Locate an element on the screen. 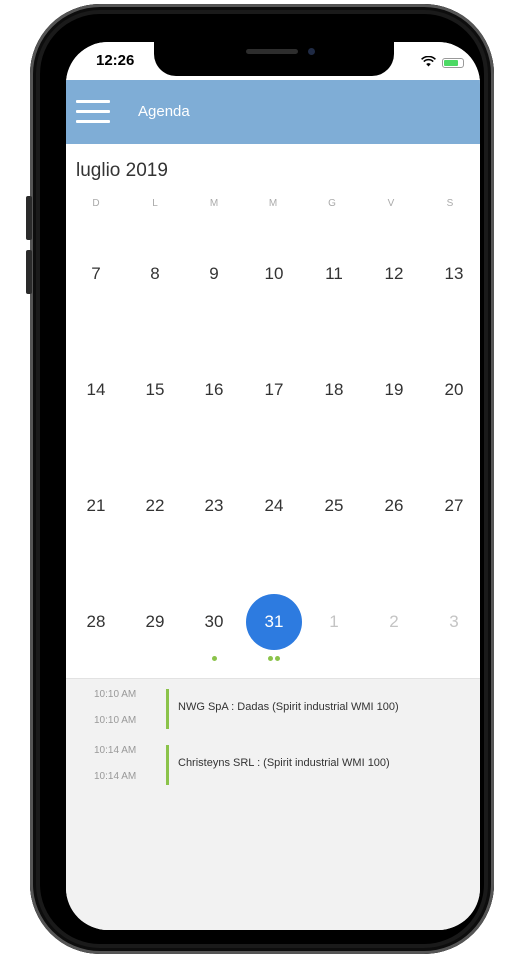 This screenshot has width=518, height=960. event-end-time: 10:10 AM is located at coordinates (115, 720).